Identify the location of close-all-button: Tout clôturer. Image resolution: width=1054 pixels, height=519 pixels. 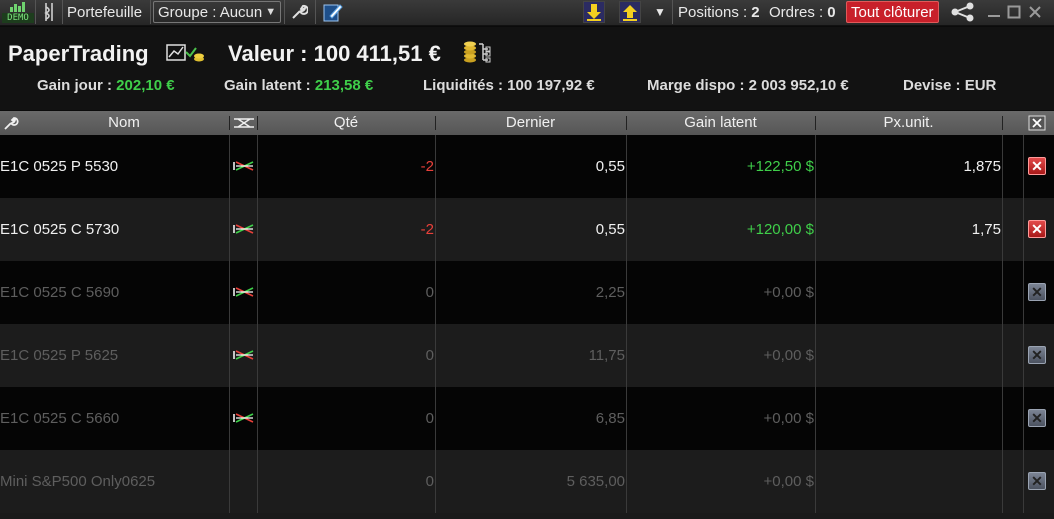
(892, 12).